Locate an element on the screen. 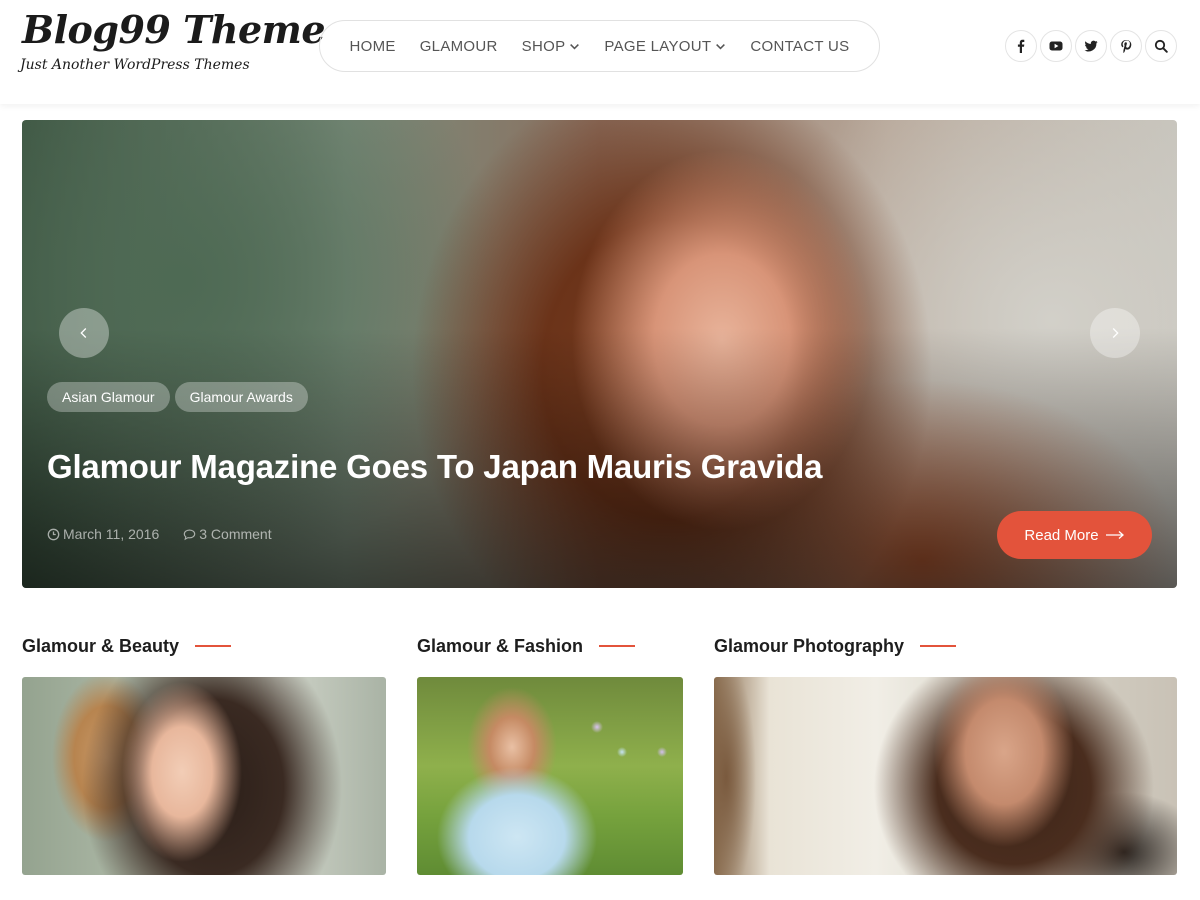  nav-item-contact-us: CONTACT US is located at coordinates (799, 46).